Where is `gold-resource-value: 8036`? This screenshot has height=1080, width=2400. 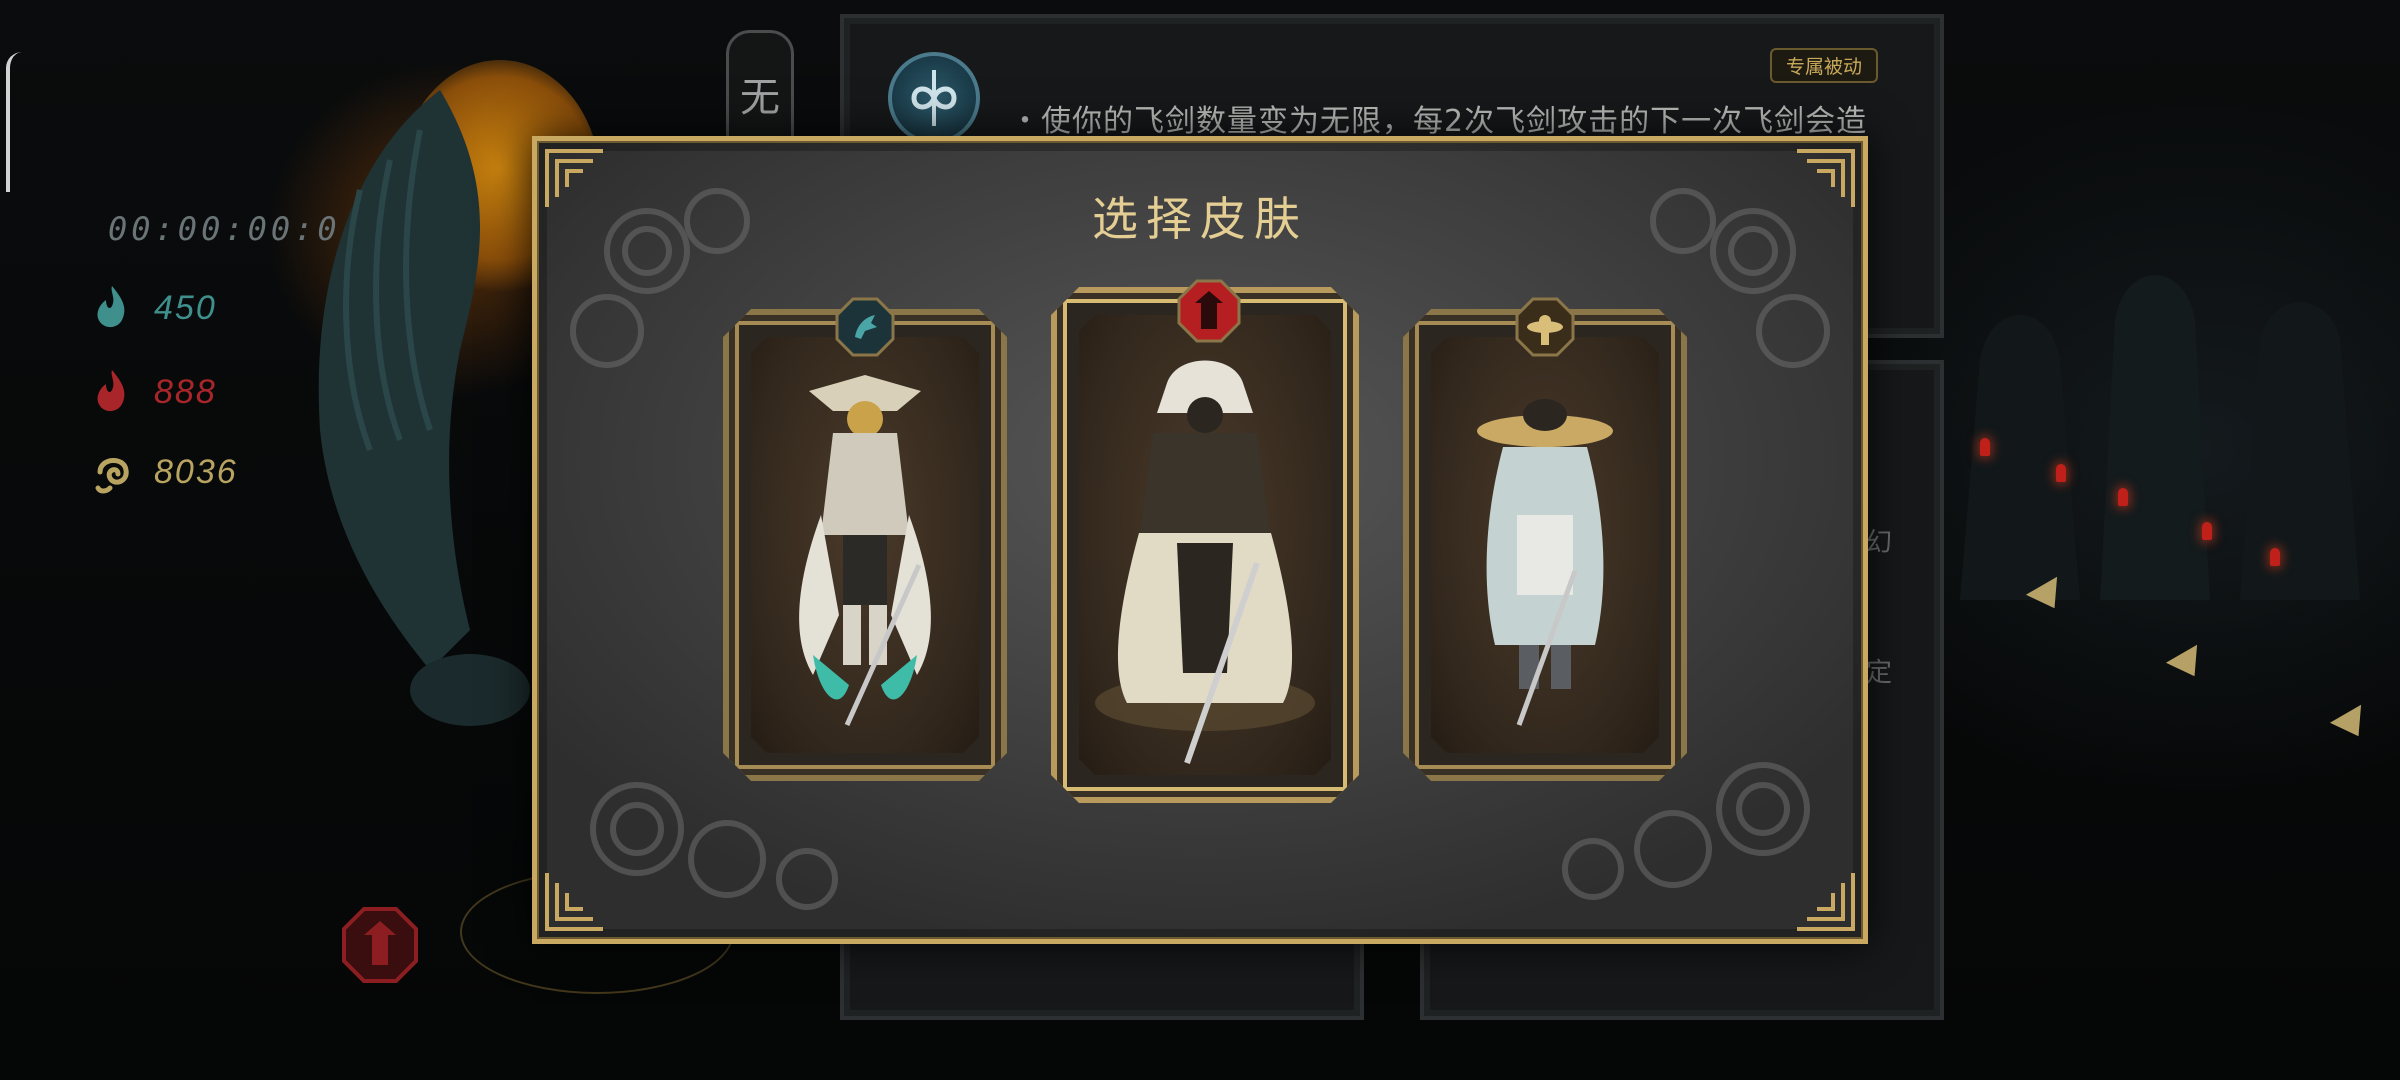 gold-resource-value: 8036 is located at coordinates (196, 471).